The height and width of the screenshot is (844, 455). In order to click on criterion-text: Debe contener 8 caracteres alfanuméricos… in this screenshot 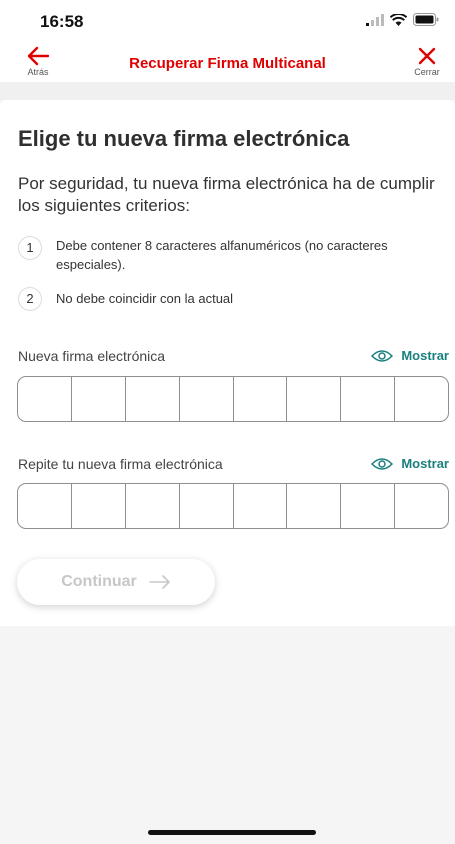, I will do `click(222, 255)`.